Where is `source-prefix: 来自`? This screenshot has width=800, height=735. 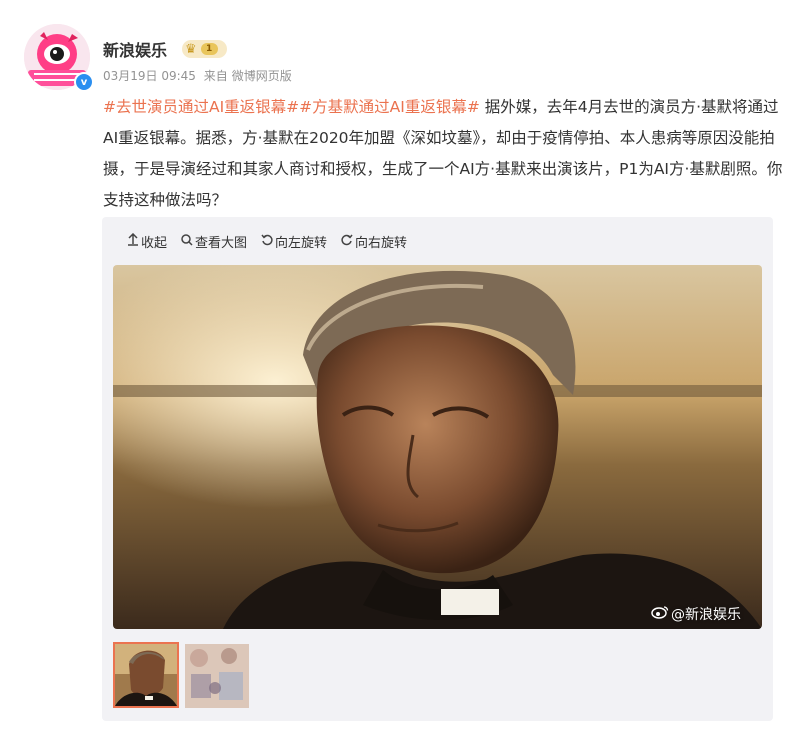 source-prefix: 来自 is located at coordinates (215, 76).